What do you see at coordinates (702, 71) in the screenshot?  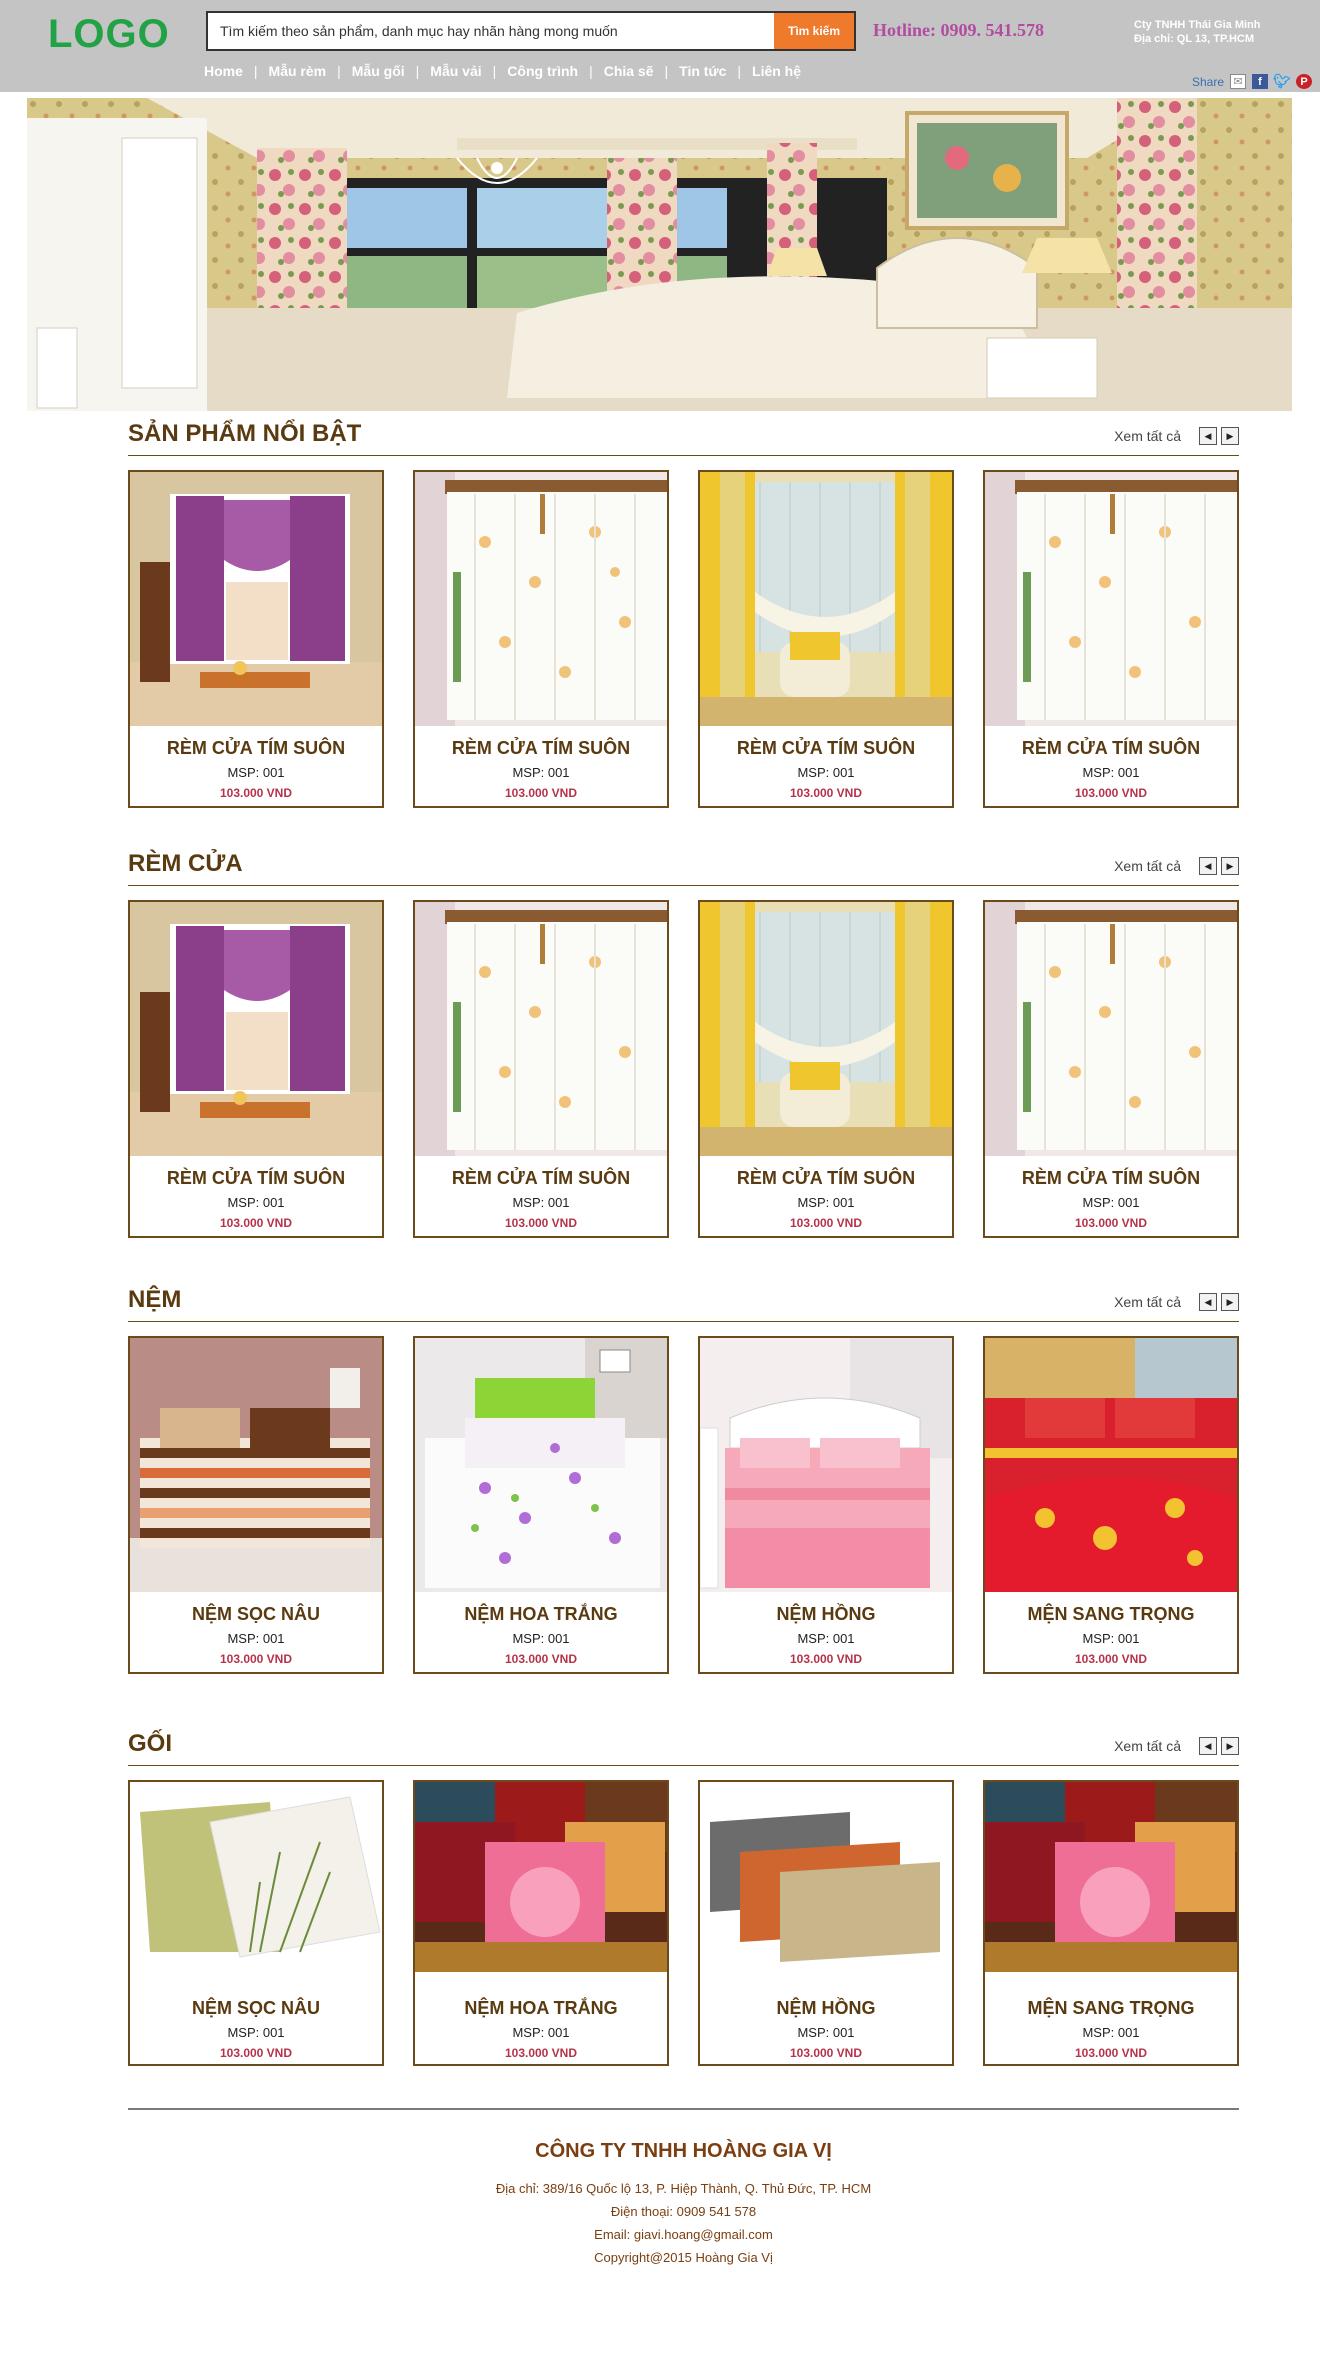 I see `nav-news: Tin tức` at bounding box center [702, 71].